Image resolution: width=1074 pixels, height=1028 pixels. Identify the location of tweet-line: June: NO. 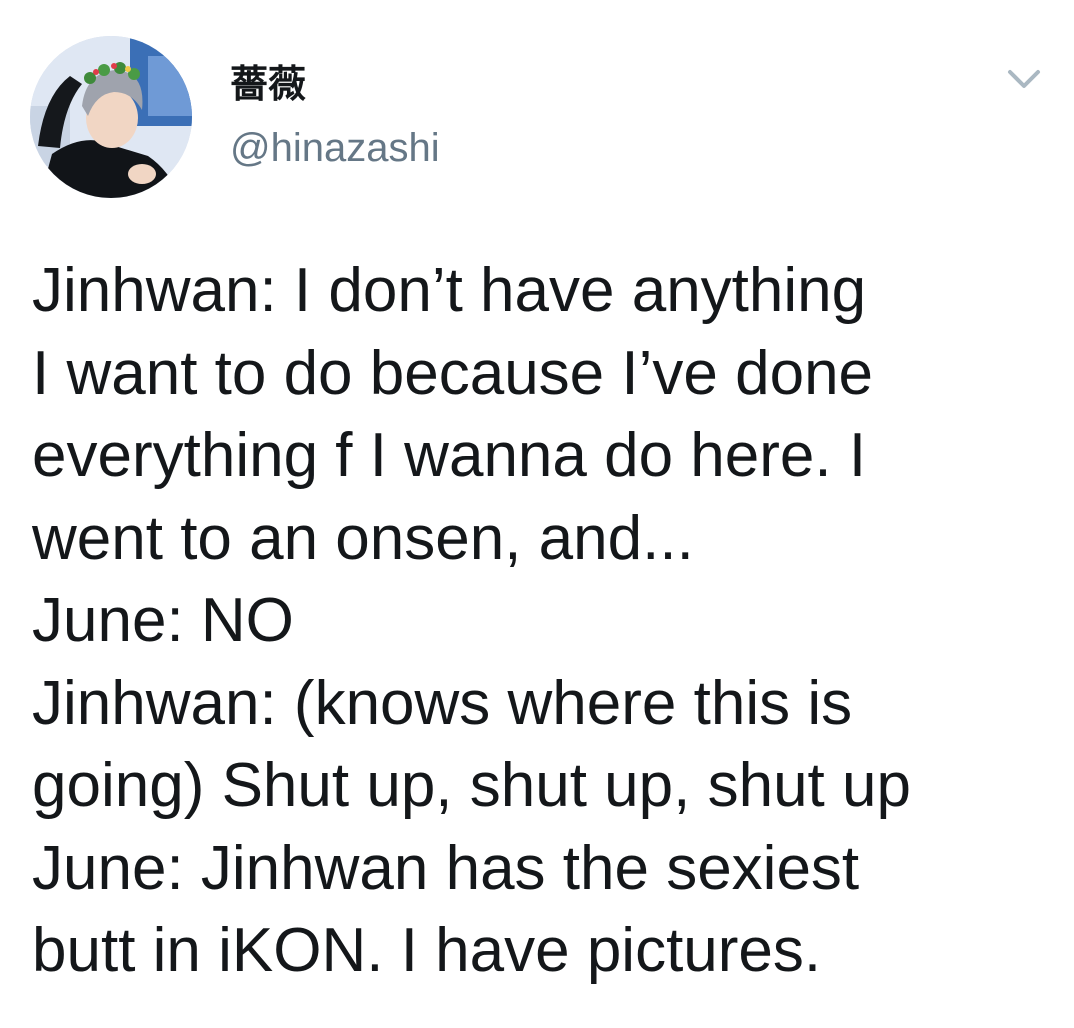
(163, 620).